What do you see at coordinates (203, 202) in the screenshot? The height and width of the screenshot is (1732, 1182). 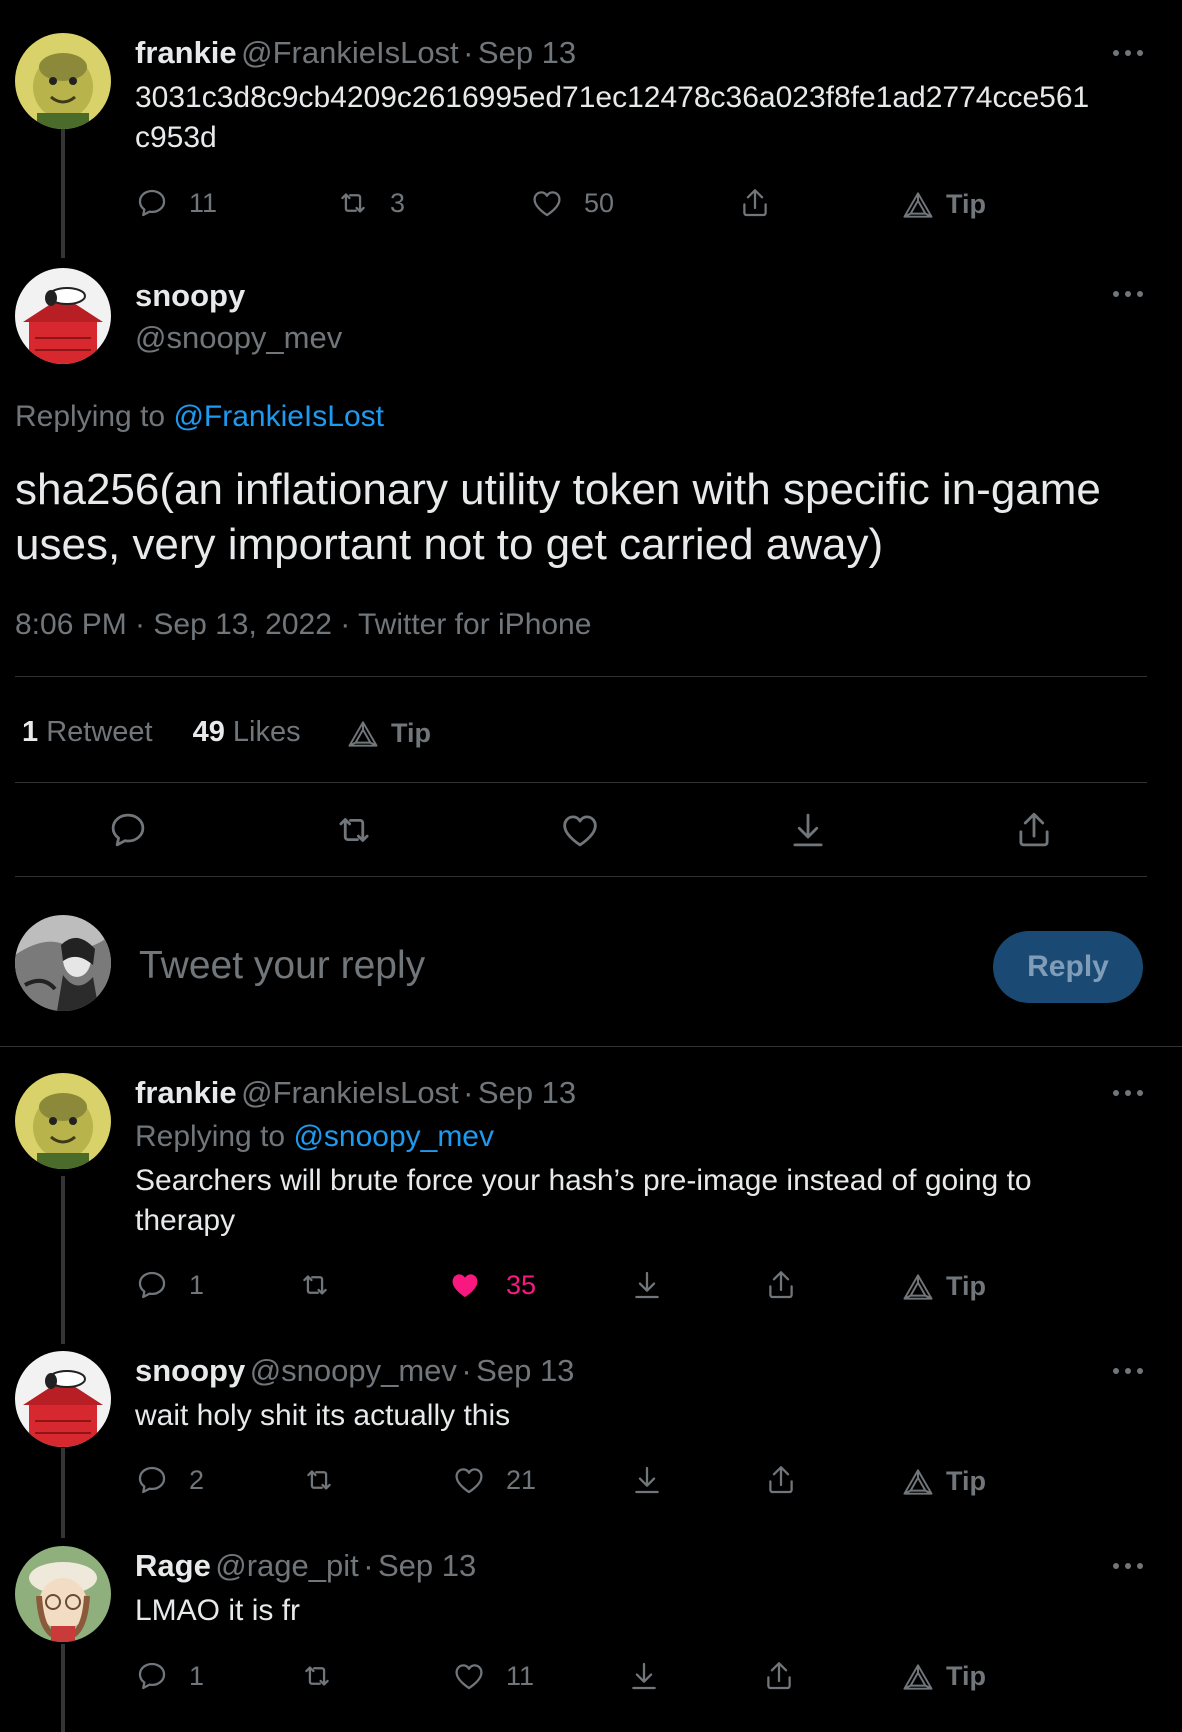 I see `reply-count: 11` at bounding box center [203, 202].